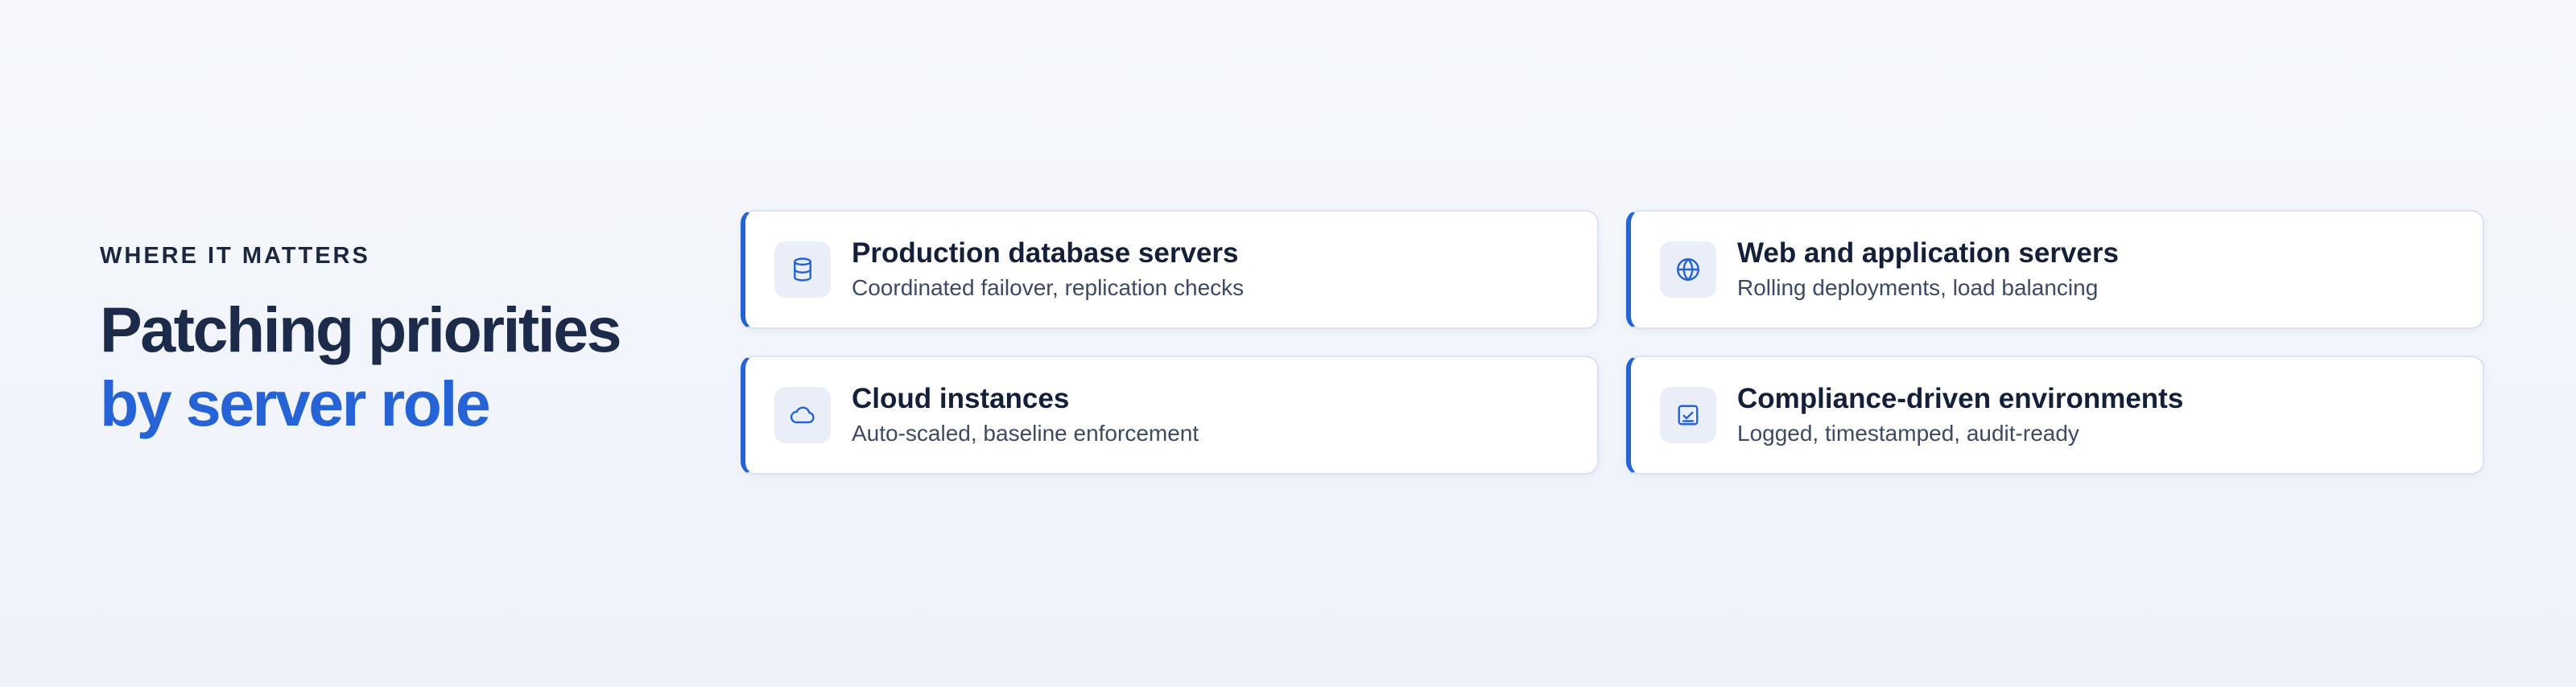 Image resolution: width=2576 pixels, height=687 pixels. What do you see at coordinates (1048, 287) in the screenshot?
I see `card-description: Coordinated failover, replication checks` at bounding box center [1048, 287].